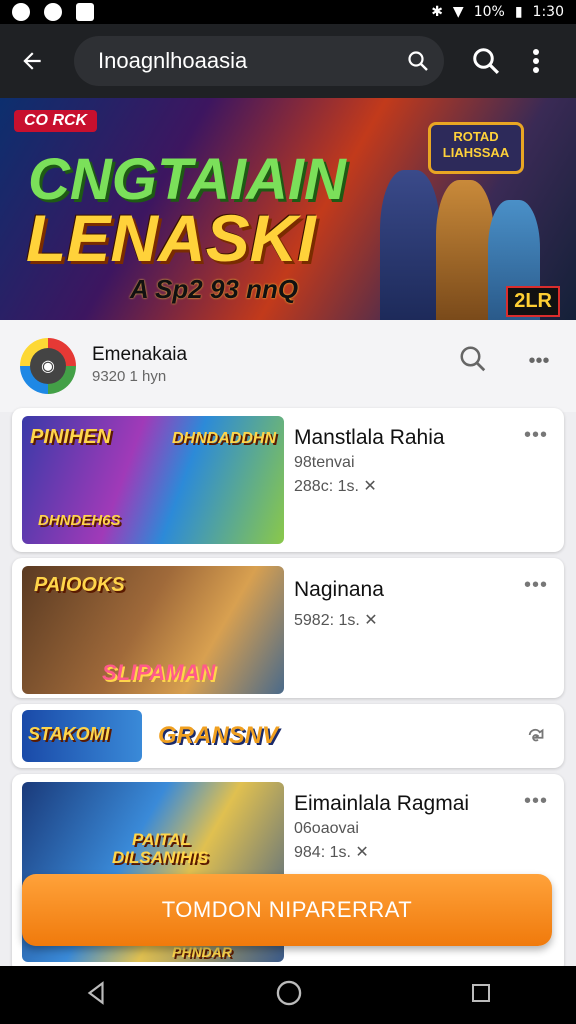  I want to click on back-button, so click(32, 61).